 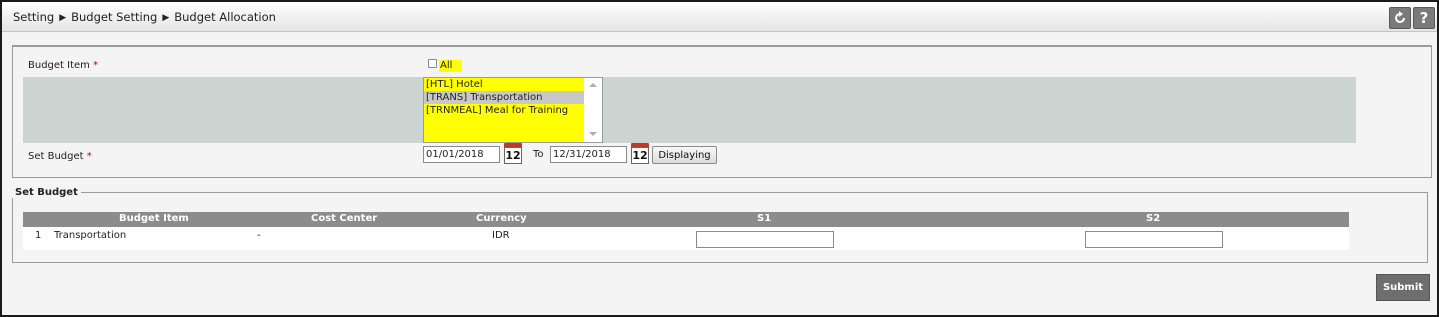 I want to click on budget-item-label: Budget Item *, so click(x=63, y=65).